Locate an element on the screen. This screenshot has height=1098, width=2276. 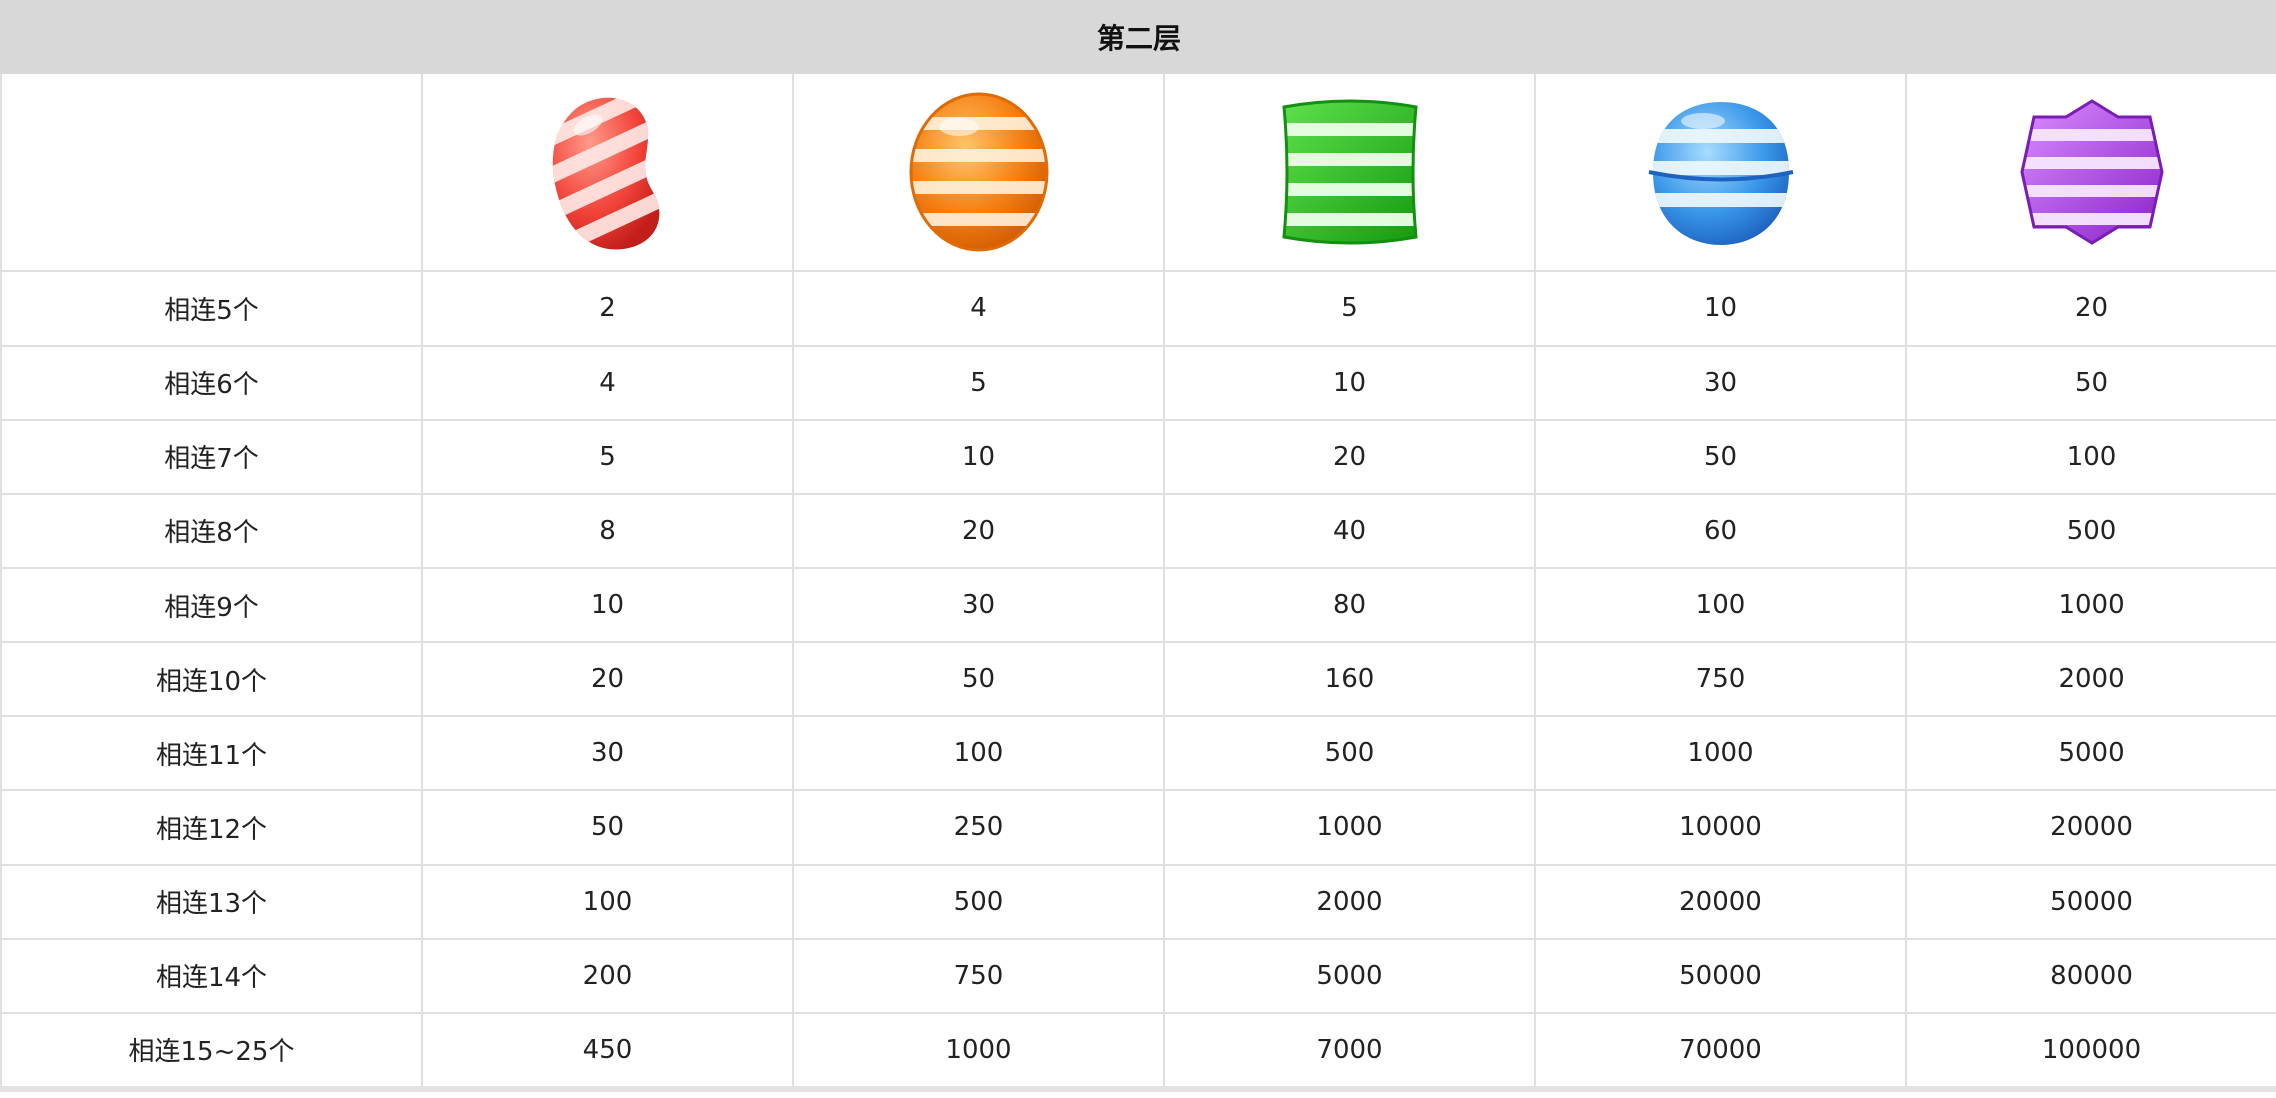
row-label: 相连5个 is located at coordinates (211, 308).